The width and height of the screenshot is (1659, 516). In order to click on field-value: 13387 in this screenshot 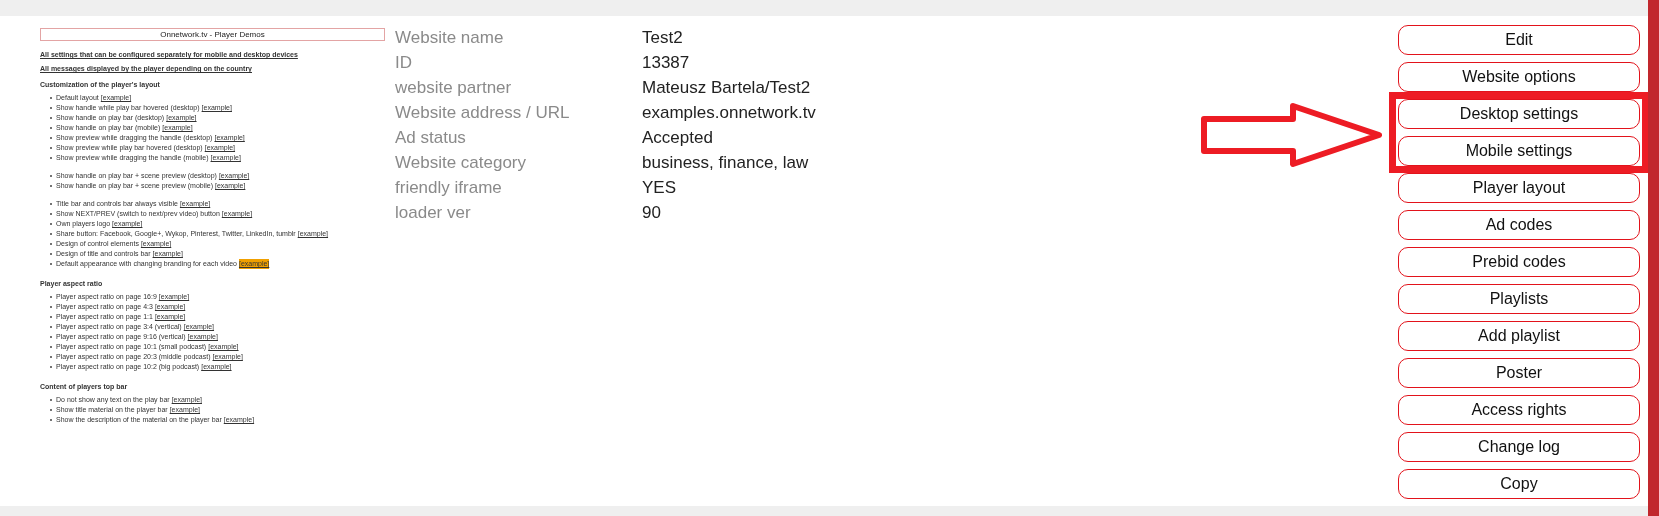, I will do `click(666, 62)`.